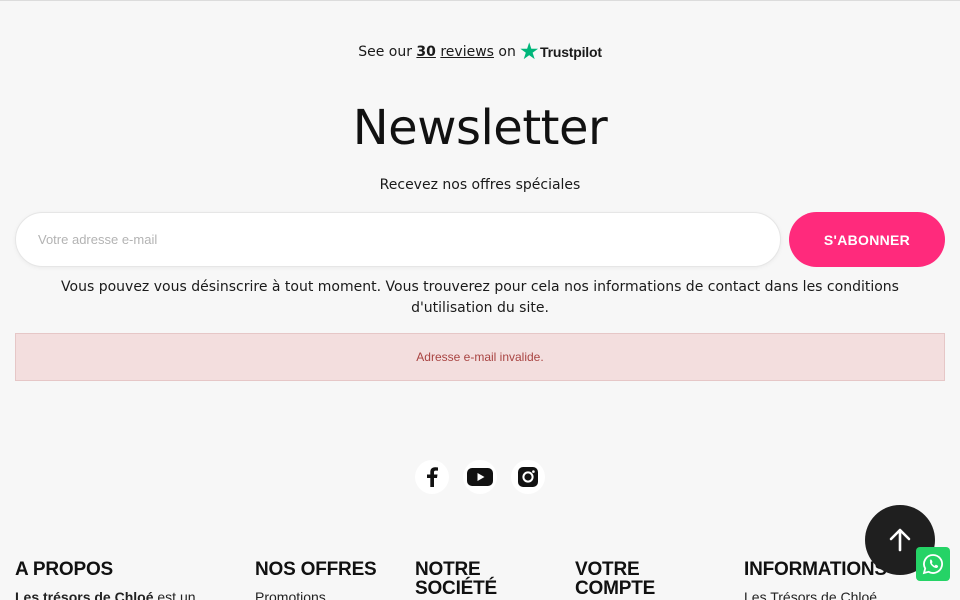 This screenshot has height=600, width=960. Describe the element at coordinates (507, 52) in the screenshot. I see `trustpilot-on: on` at that location.